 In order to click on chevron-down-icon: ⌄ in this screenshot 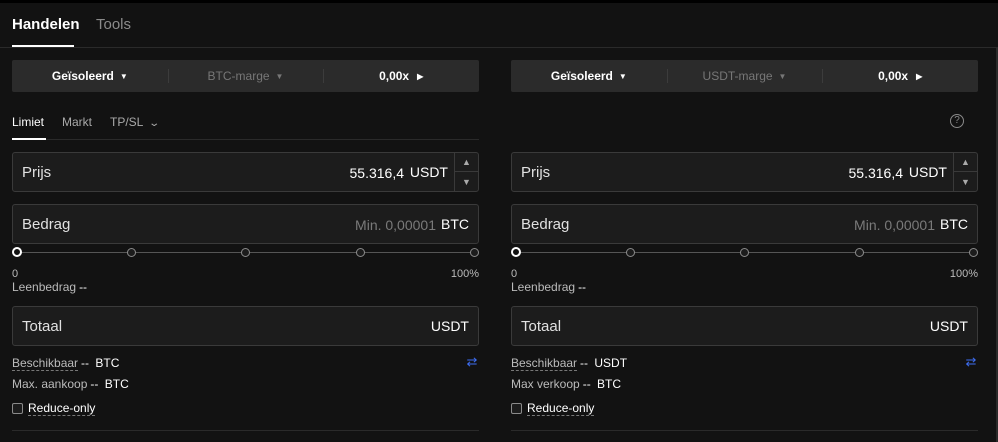, I will do `click(154, 123)`.